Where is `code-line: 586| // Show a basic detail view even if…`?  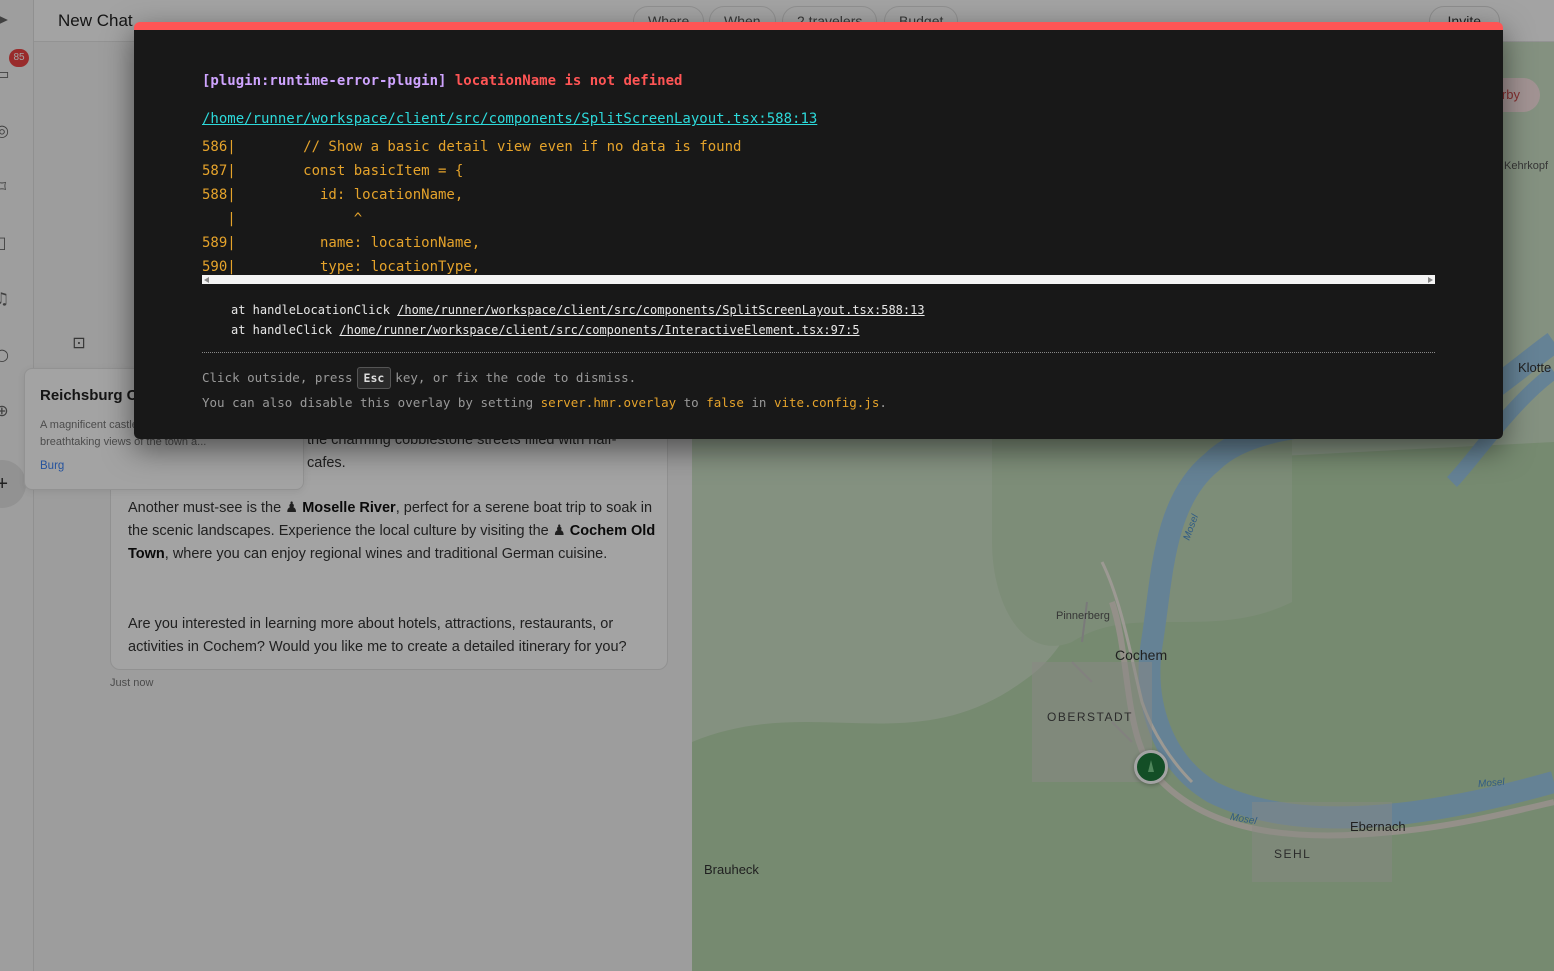
code-line: 586| // Show a basic detail view even if… is located at coordinates (472, 147).